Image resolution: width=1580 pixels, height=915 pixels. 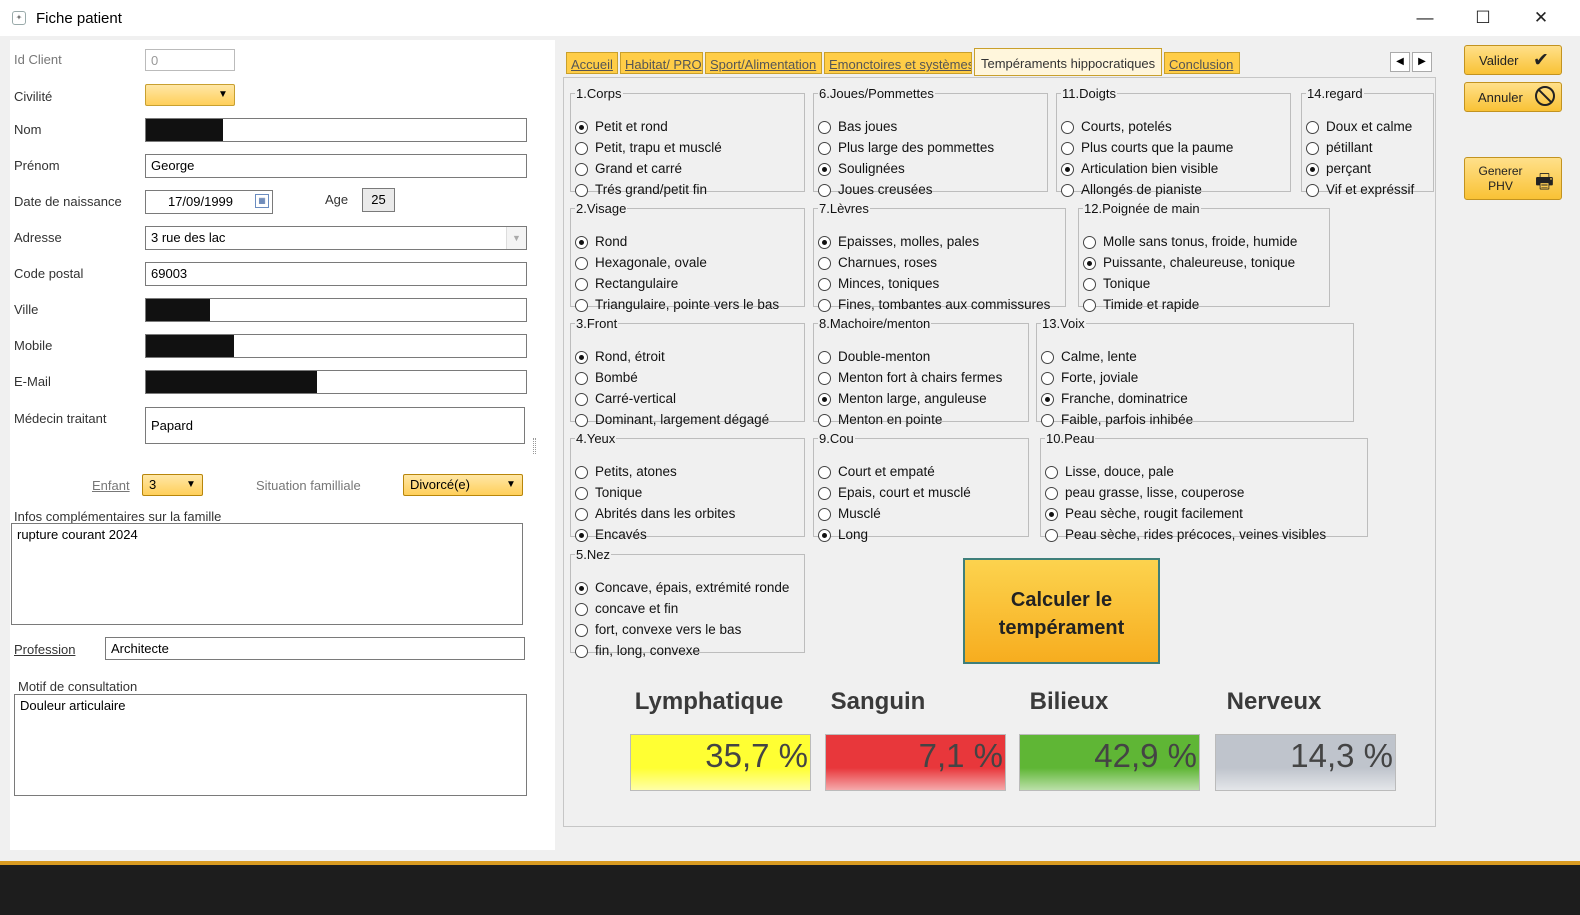 What do you see at coordinates (889, 283) in the screenshot?
I see `radio-label: Minces, toniques` at bounding box center [889, 283].